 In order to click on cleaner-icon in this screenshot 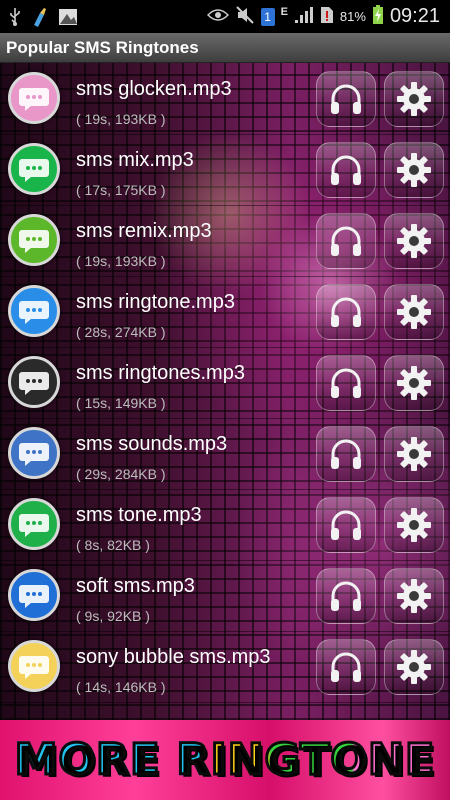, I will do `click(40, 17)`.